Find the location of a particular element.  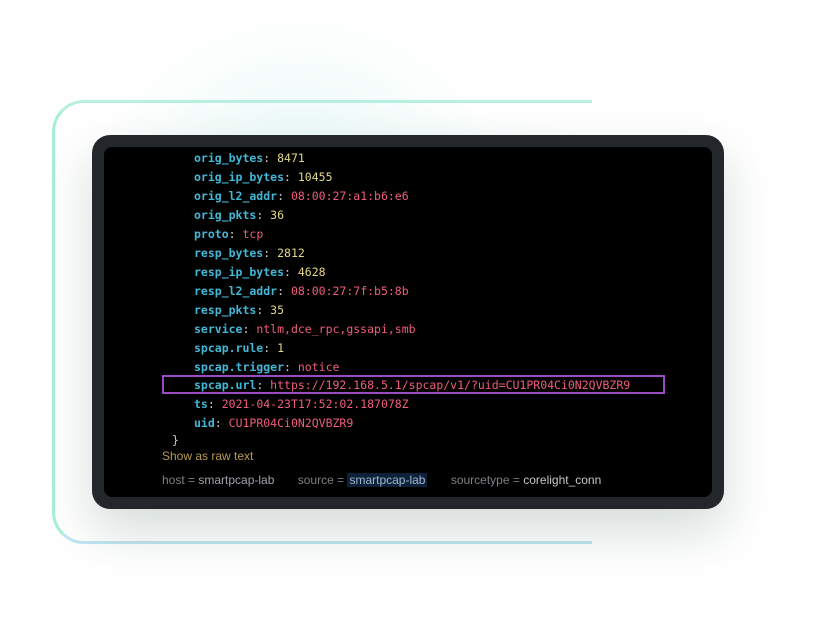

field-orig-l2-addr: orig_l2_addr: 08:00:27:a1:b6:e6 is located at coordinates (301, 196).